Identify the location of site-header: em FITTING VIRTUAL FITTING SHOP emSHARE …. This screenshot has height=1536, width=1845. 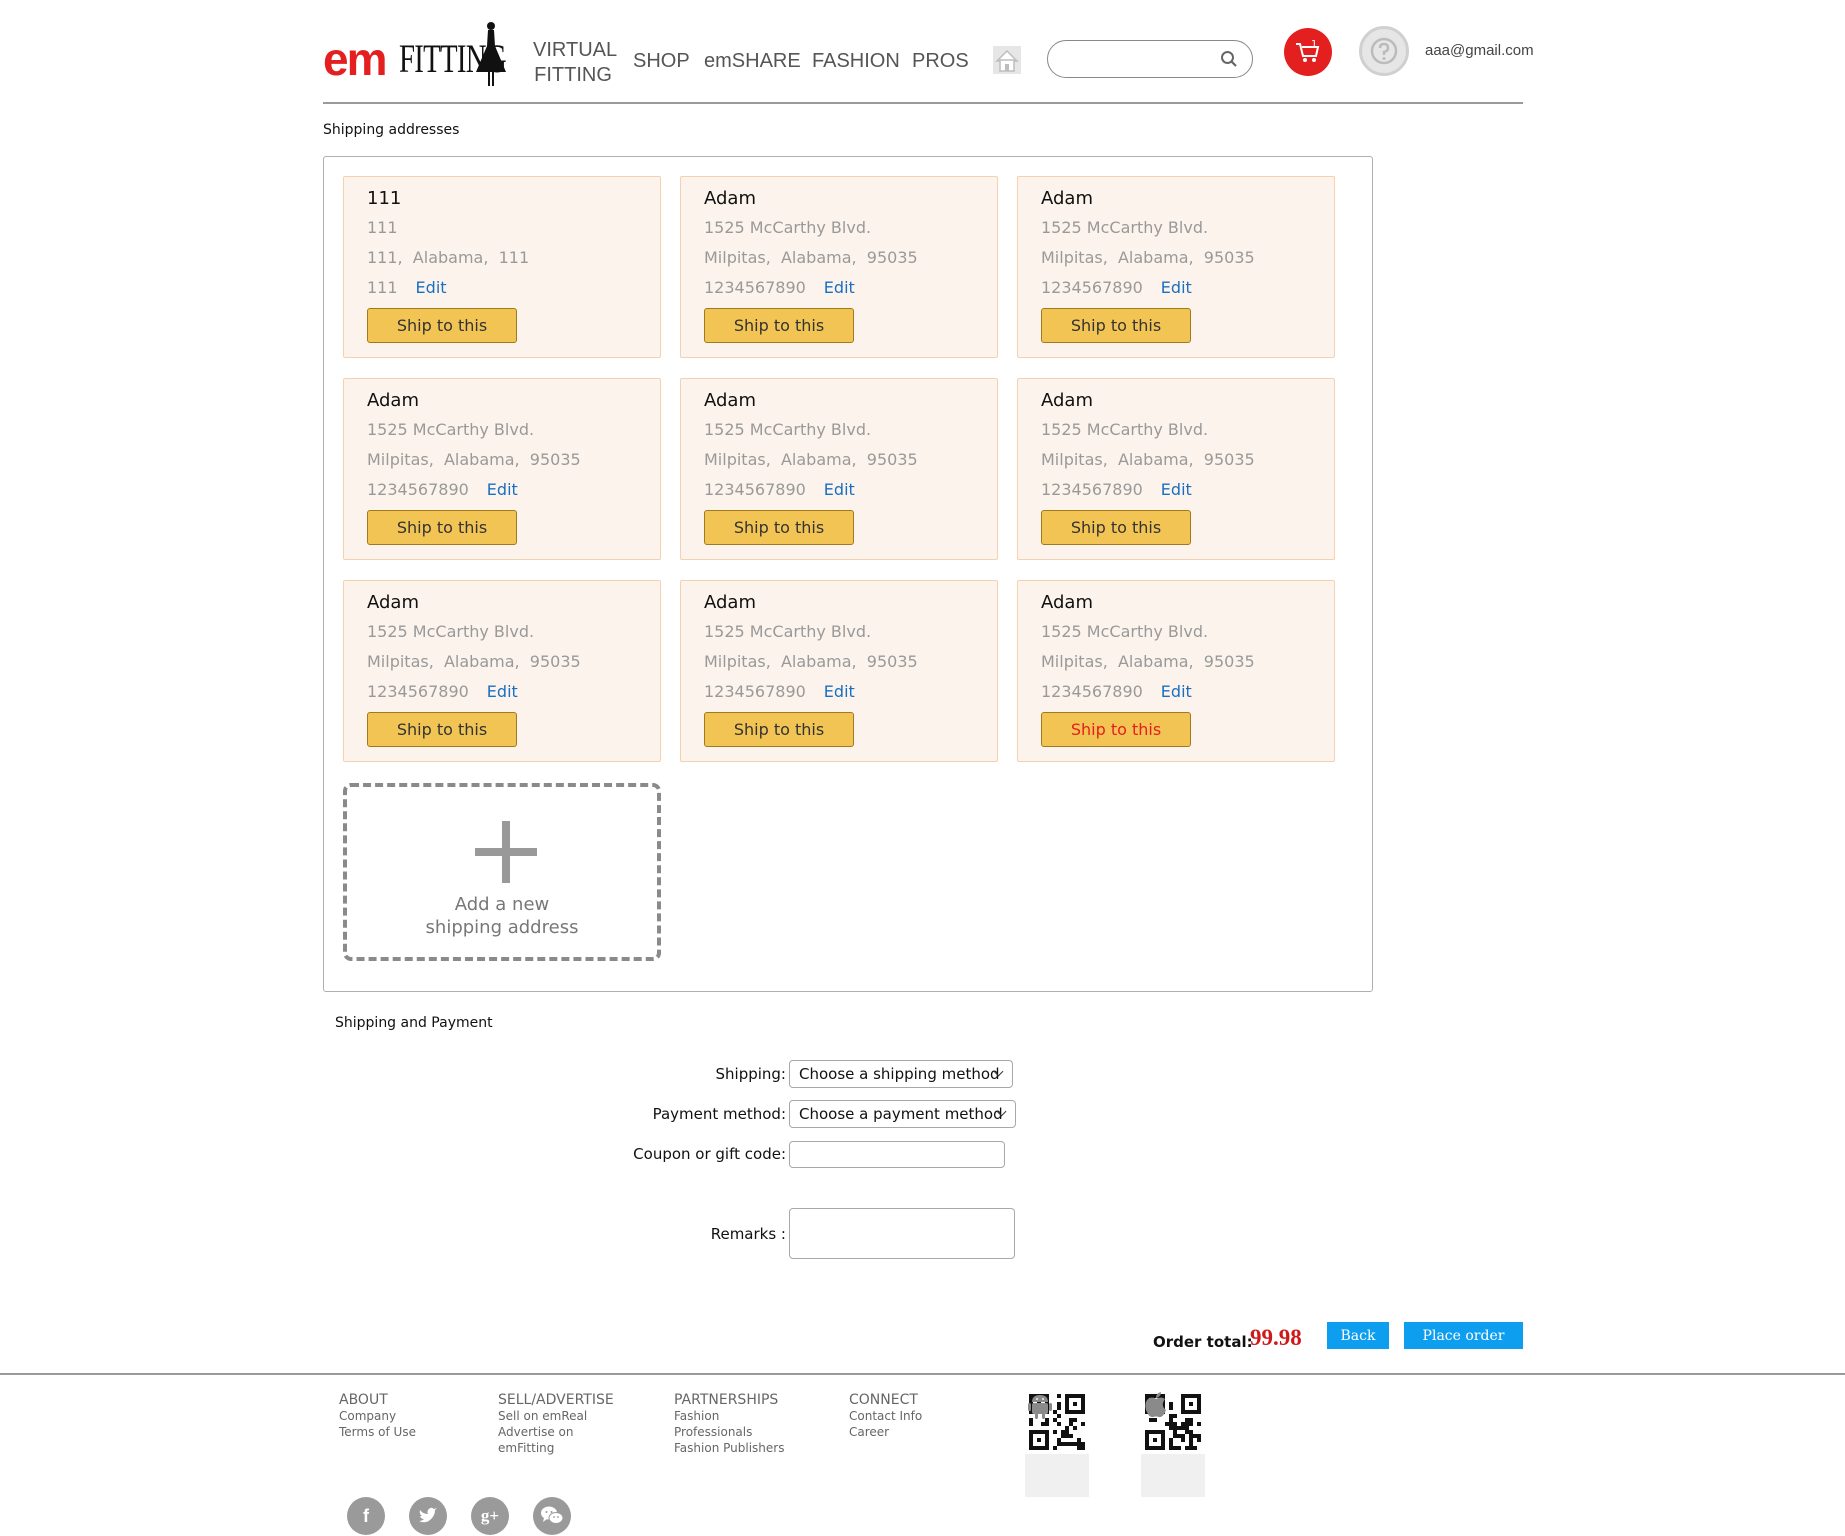
(928, 62).